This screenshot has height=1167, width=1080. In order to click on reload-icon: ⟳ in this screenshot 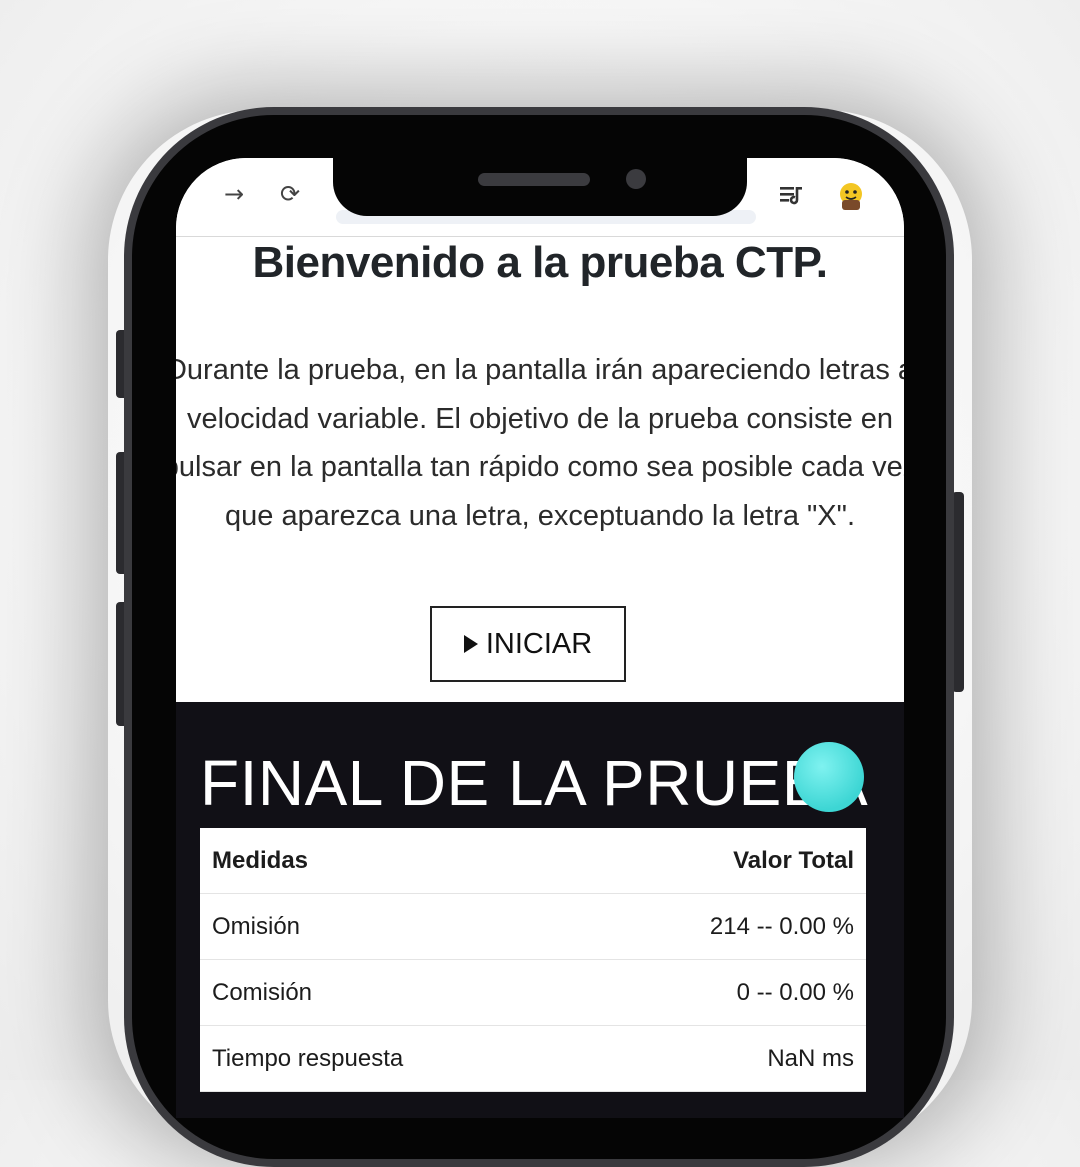, I will do `click(290, 194)`.